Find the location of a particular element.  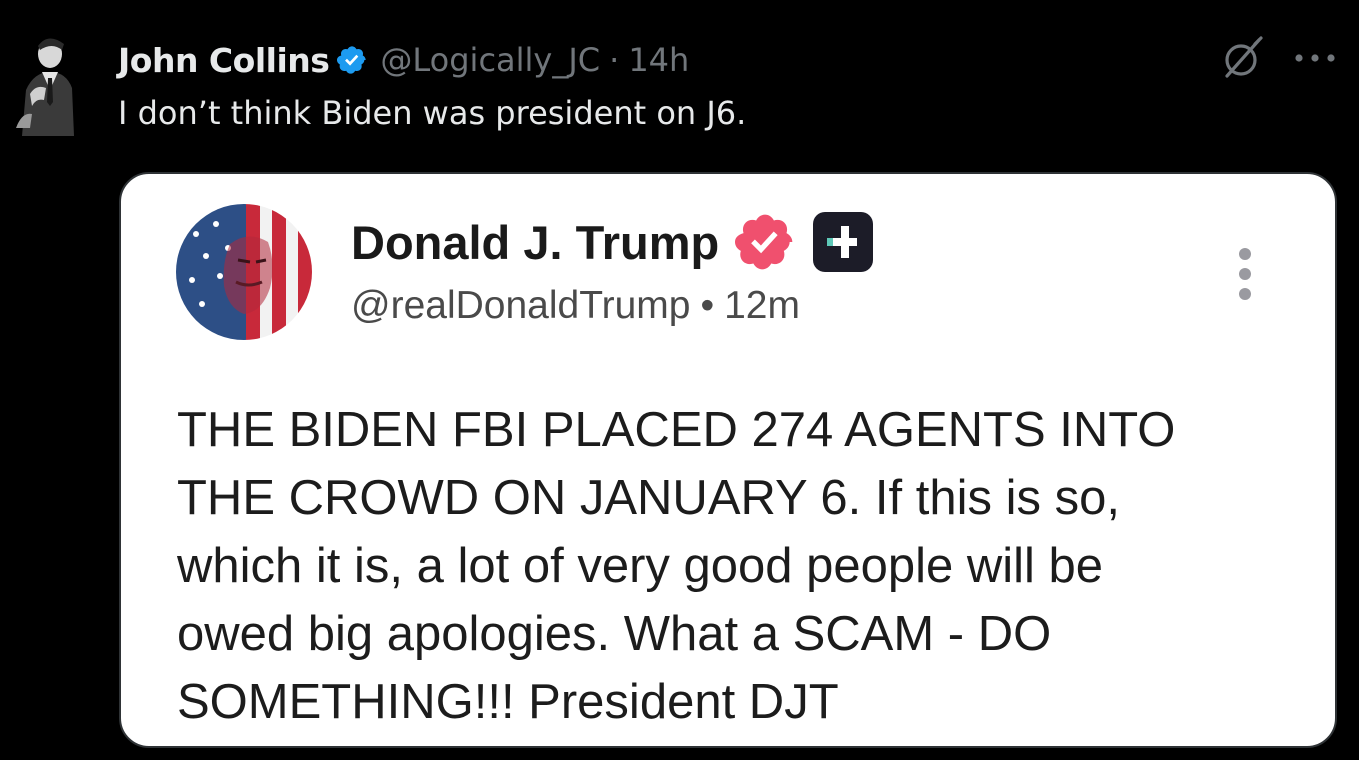

author-avatar-image is located at coordinates (44, 82).